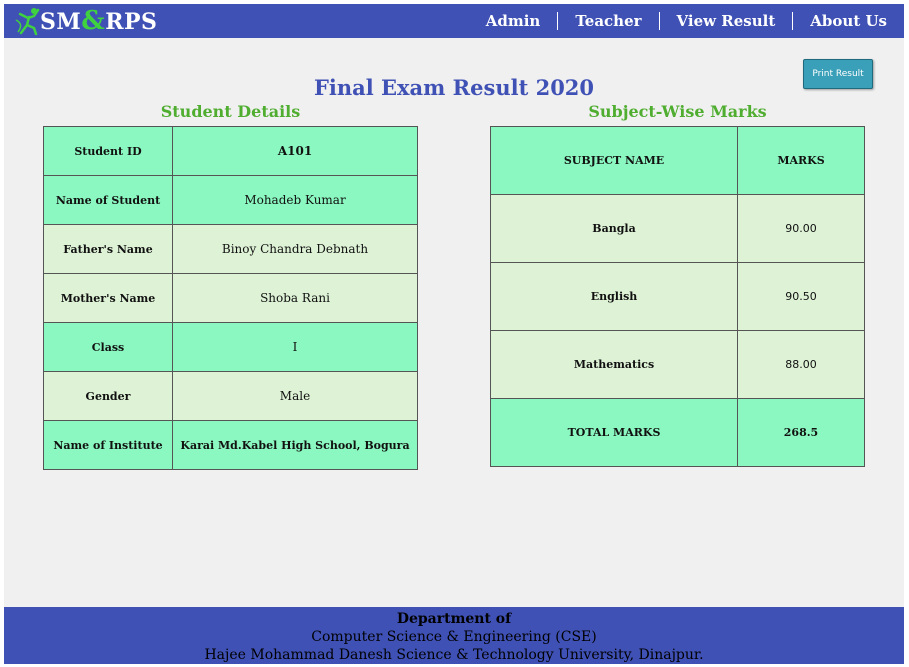 The image size is (909, 667). What do you see at coordinates (108, 396) in the screenshot?
I see `row-label: Gender` at bounding box center [108, 396].